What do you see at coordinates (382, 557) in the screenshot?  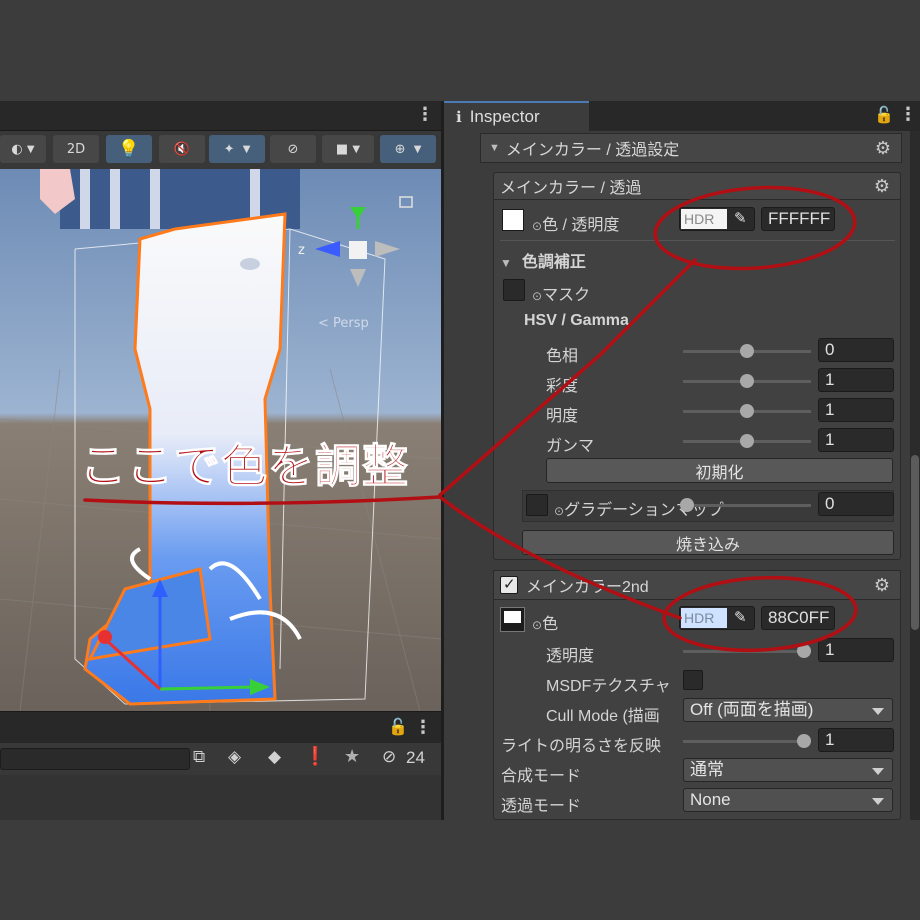 I see `annotation-underline-and-arrow` at bounding box center [382, 557].